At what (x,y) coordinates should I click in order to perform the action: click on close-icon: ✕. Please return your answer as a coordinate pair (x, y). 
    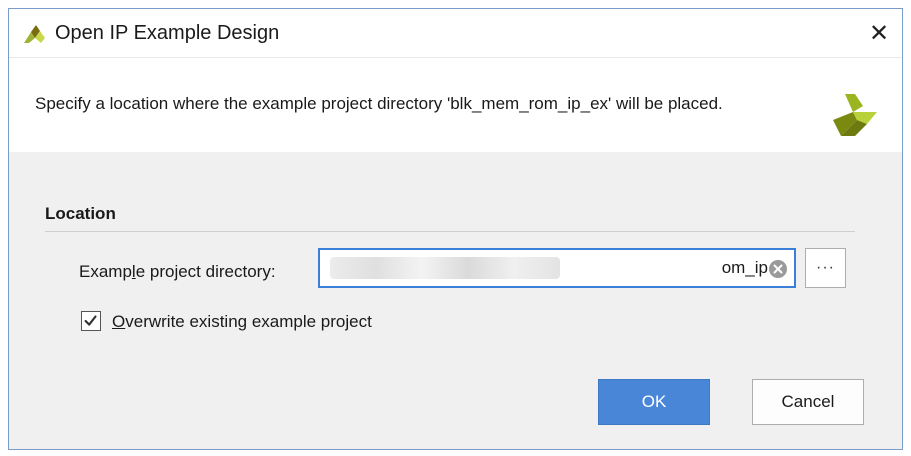
    Looking at the image, I should click on (879, 33).